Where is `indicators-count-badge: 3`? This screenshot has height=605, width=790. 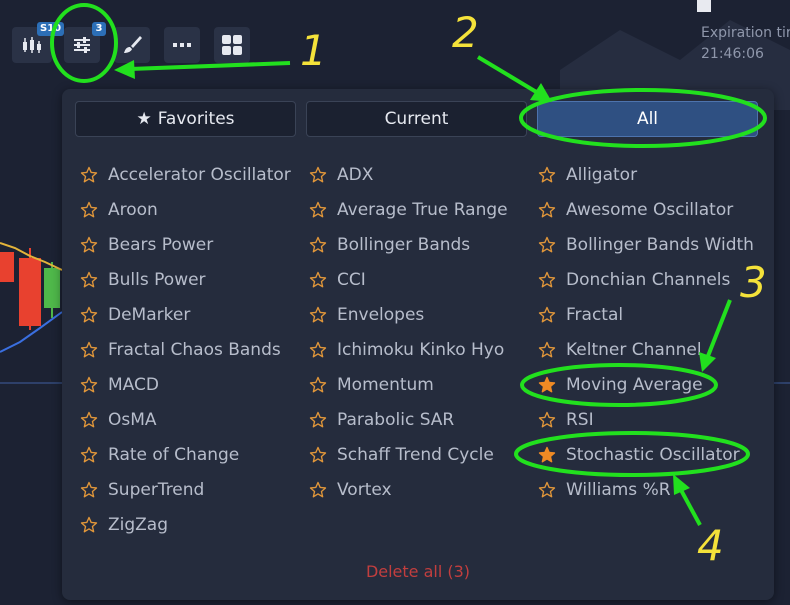 indicators-count-badge: 3 is located at coordinates (99, 29).